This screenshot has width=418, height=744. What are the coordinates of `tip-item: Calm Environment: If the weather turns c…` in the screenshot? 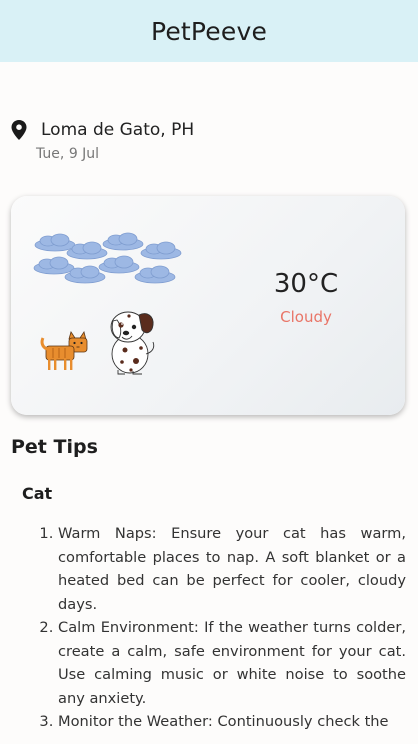 It's located at (232, 663).